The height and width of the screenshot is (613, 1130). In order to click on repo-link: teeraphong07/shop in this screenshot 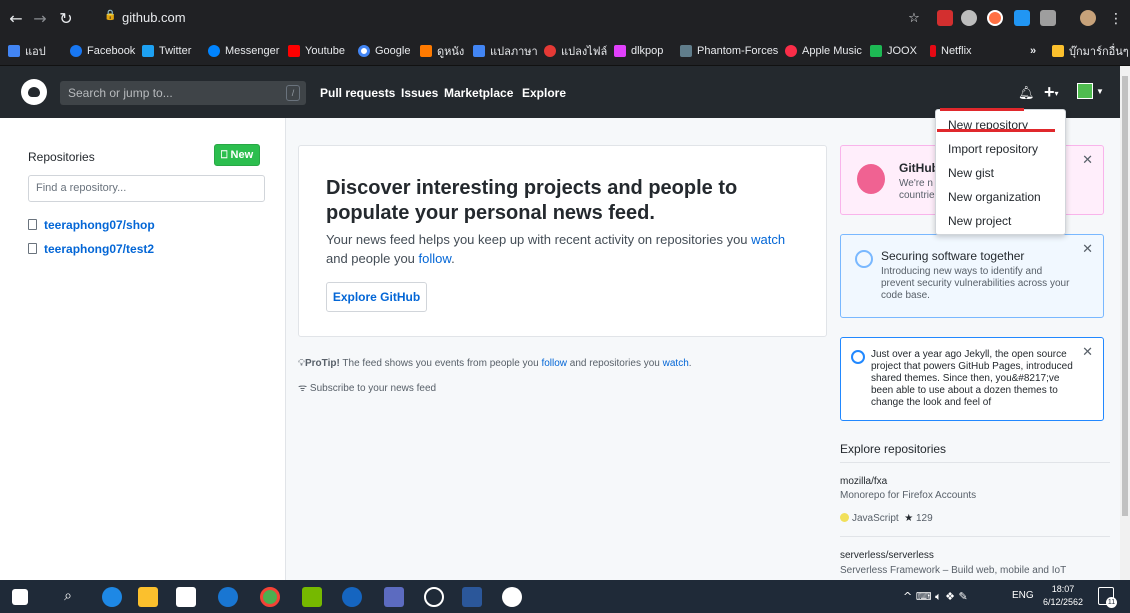, I will do `click(91, 225)`.